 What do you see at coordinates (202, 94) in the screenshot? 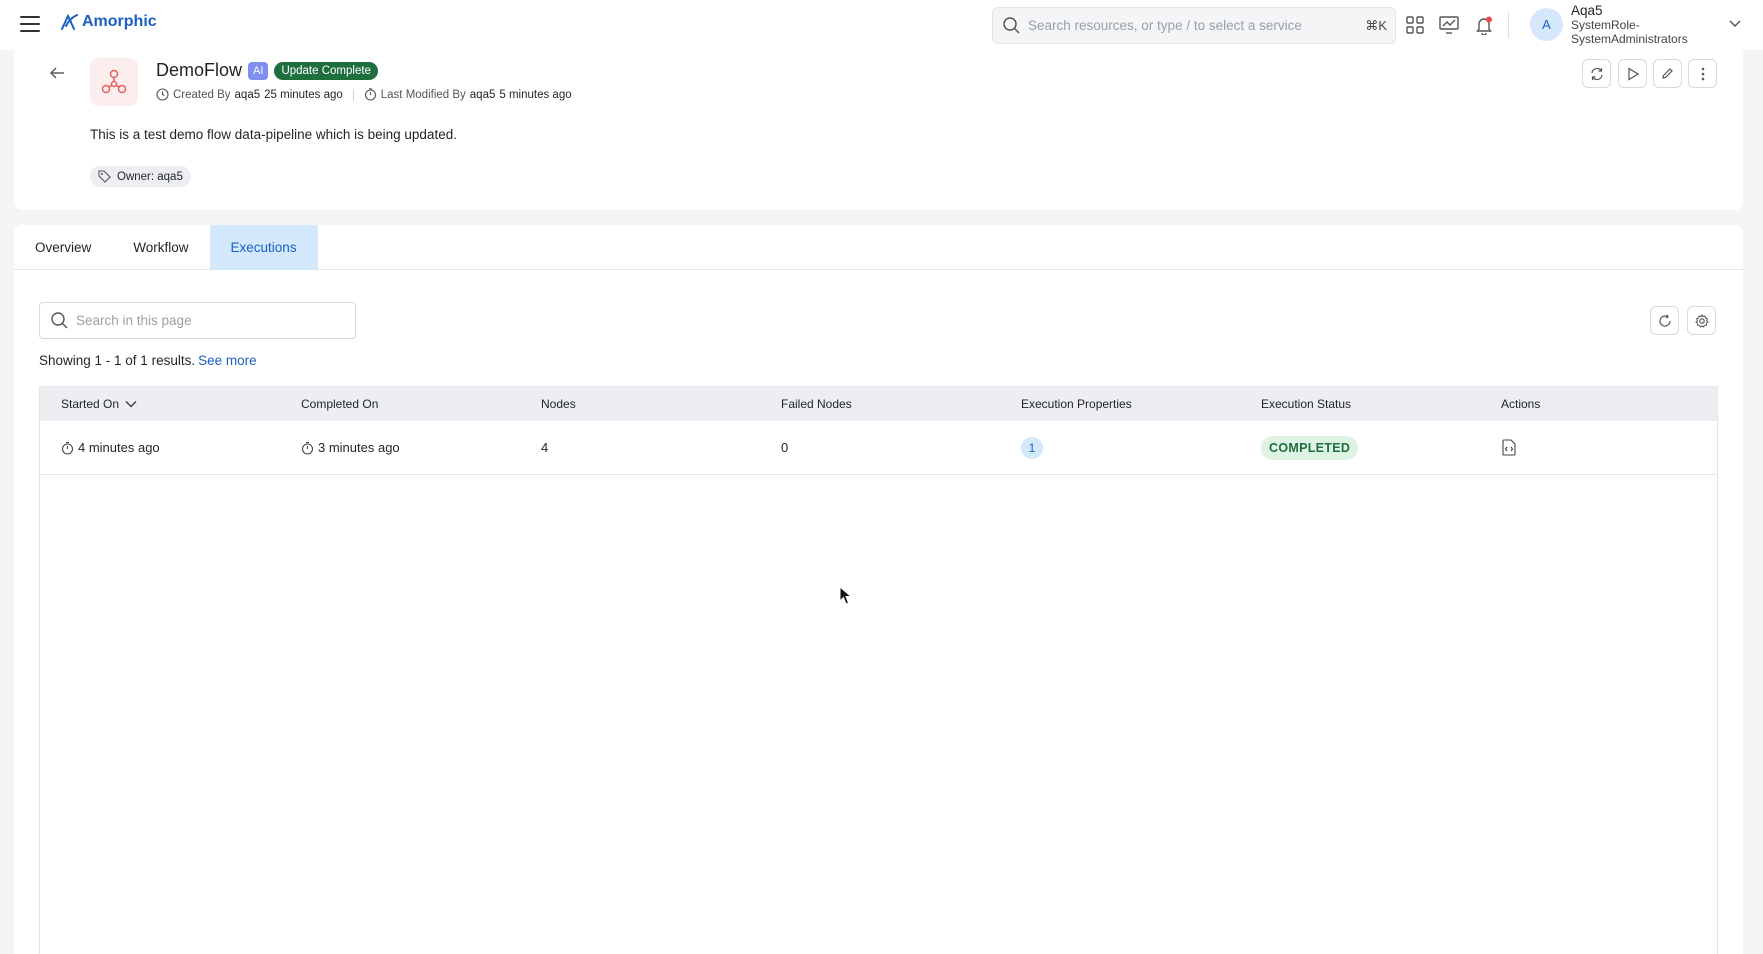
I see `created-prefix: Created By` at bounding box center [202, 94].